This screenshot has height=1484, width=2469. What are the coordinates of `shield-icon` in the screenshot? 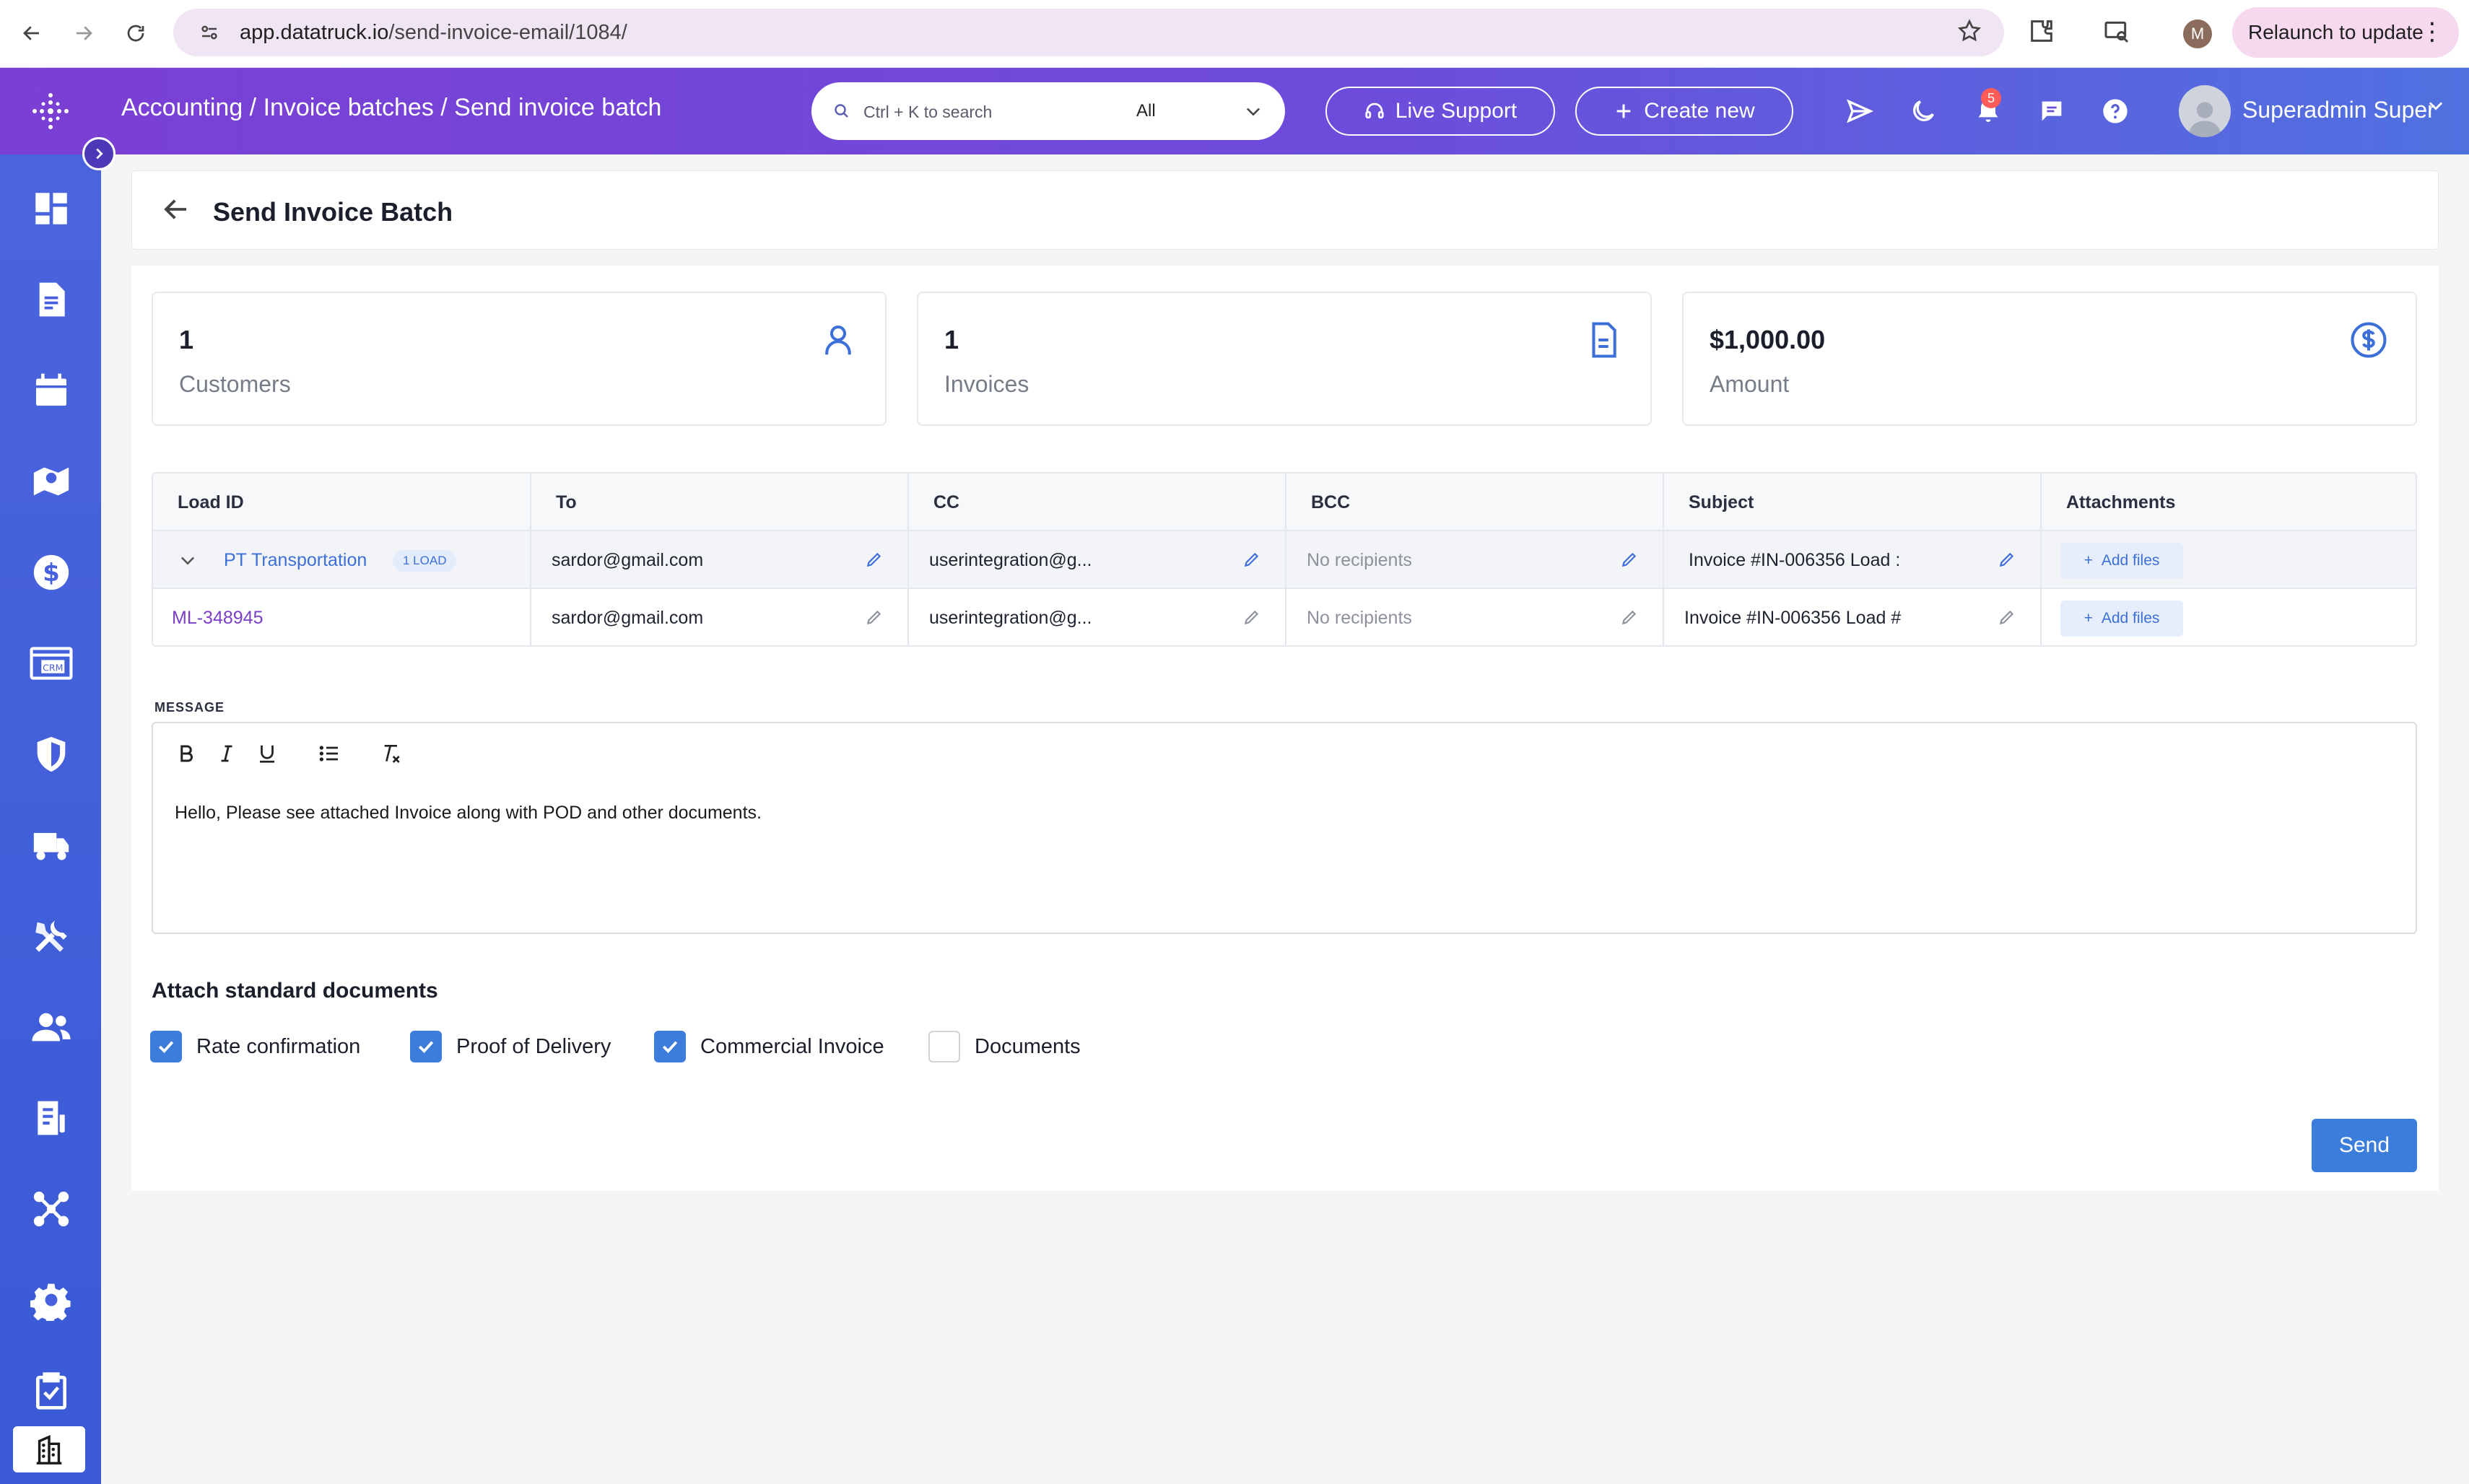 It's located at (51, 754).